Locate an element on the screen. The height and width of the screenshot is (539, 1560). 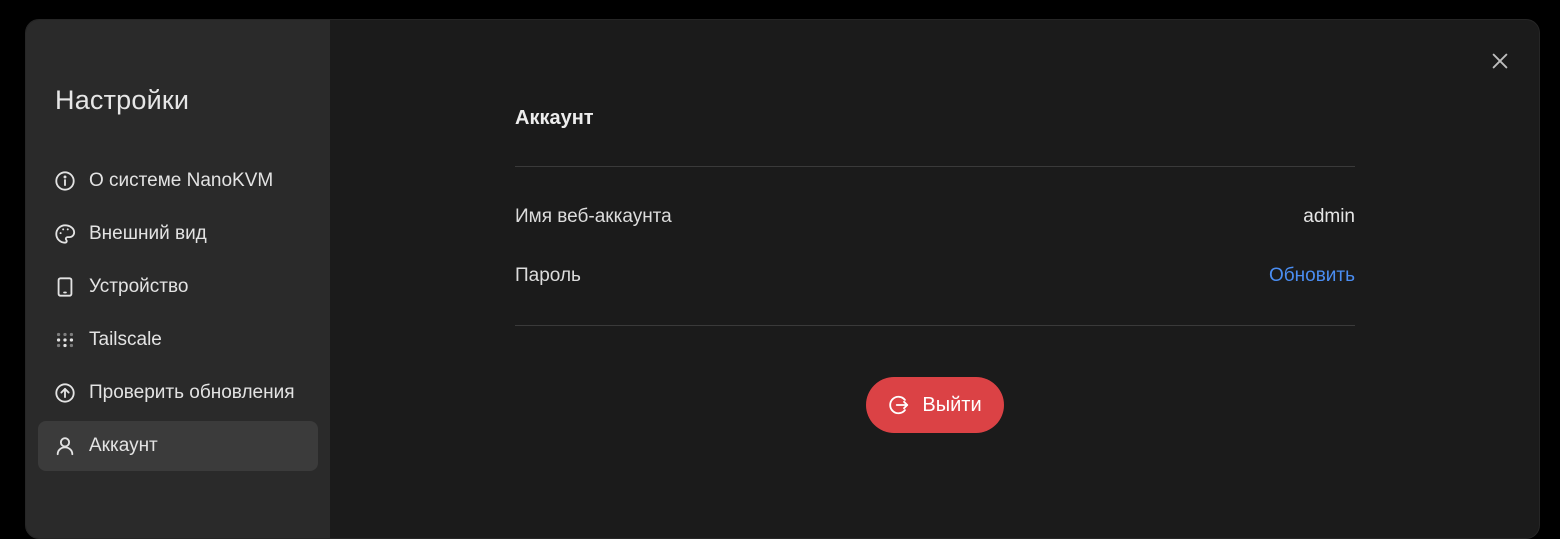
close-button is located at coordinates (1500, 61).